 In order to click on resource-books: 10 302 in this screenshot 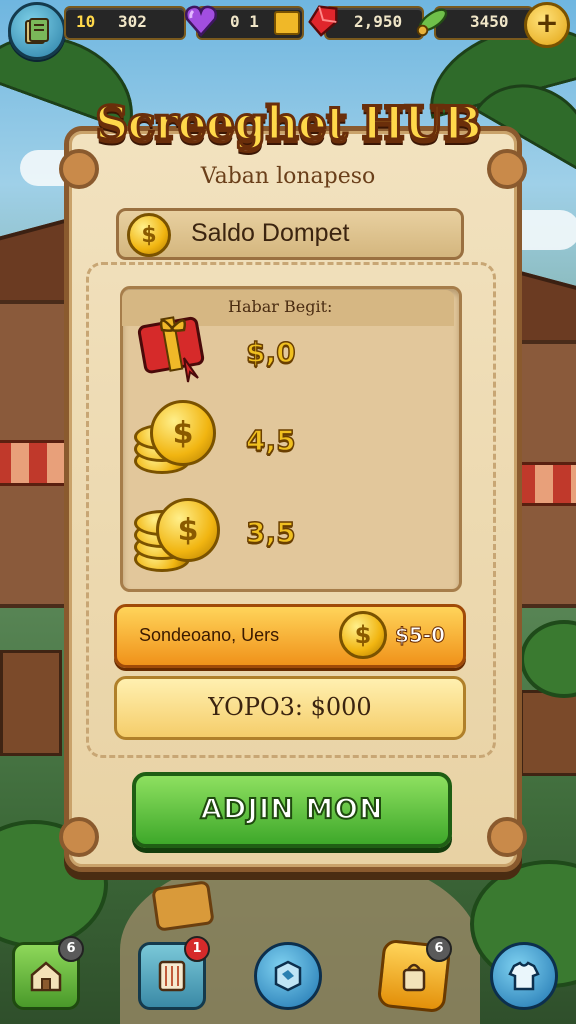, I will do `click(125, 23)`.